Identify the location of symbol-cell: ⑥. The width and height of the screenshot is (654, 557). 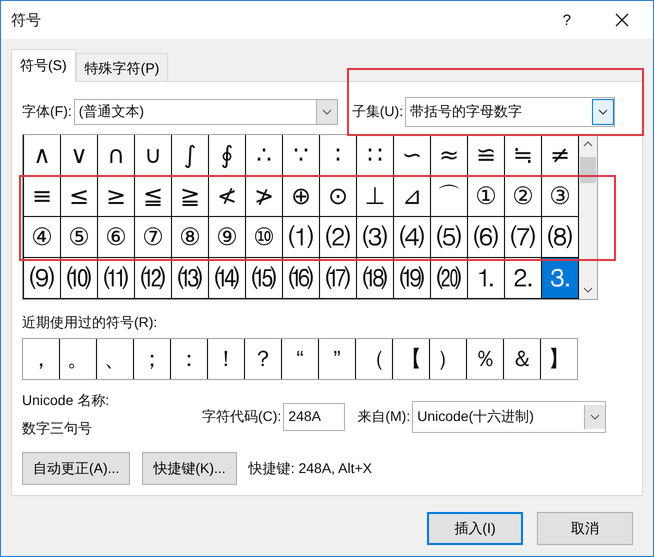
(116, 237).